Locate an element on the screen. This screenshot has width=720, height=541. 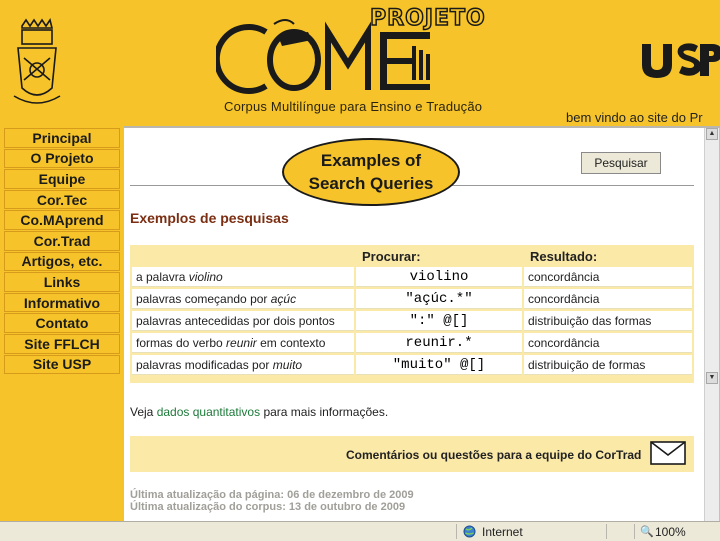
example-term: muito is located at coordinates (287, 364).